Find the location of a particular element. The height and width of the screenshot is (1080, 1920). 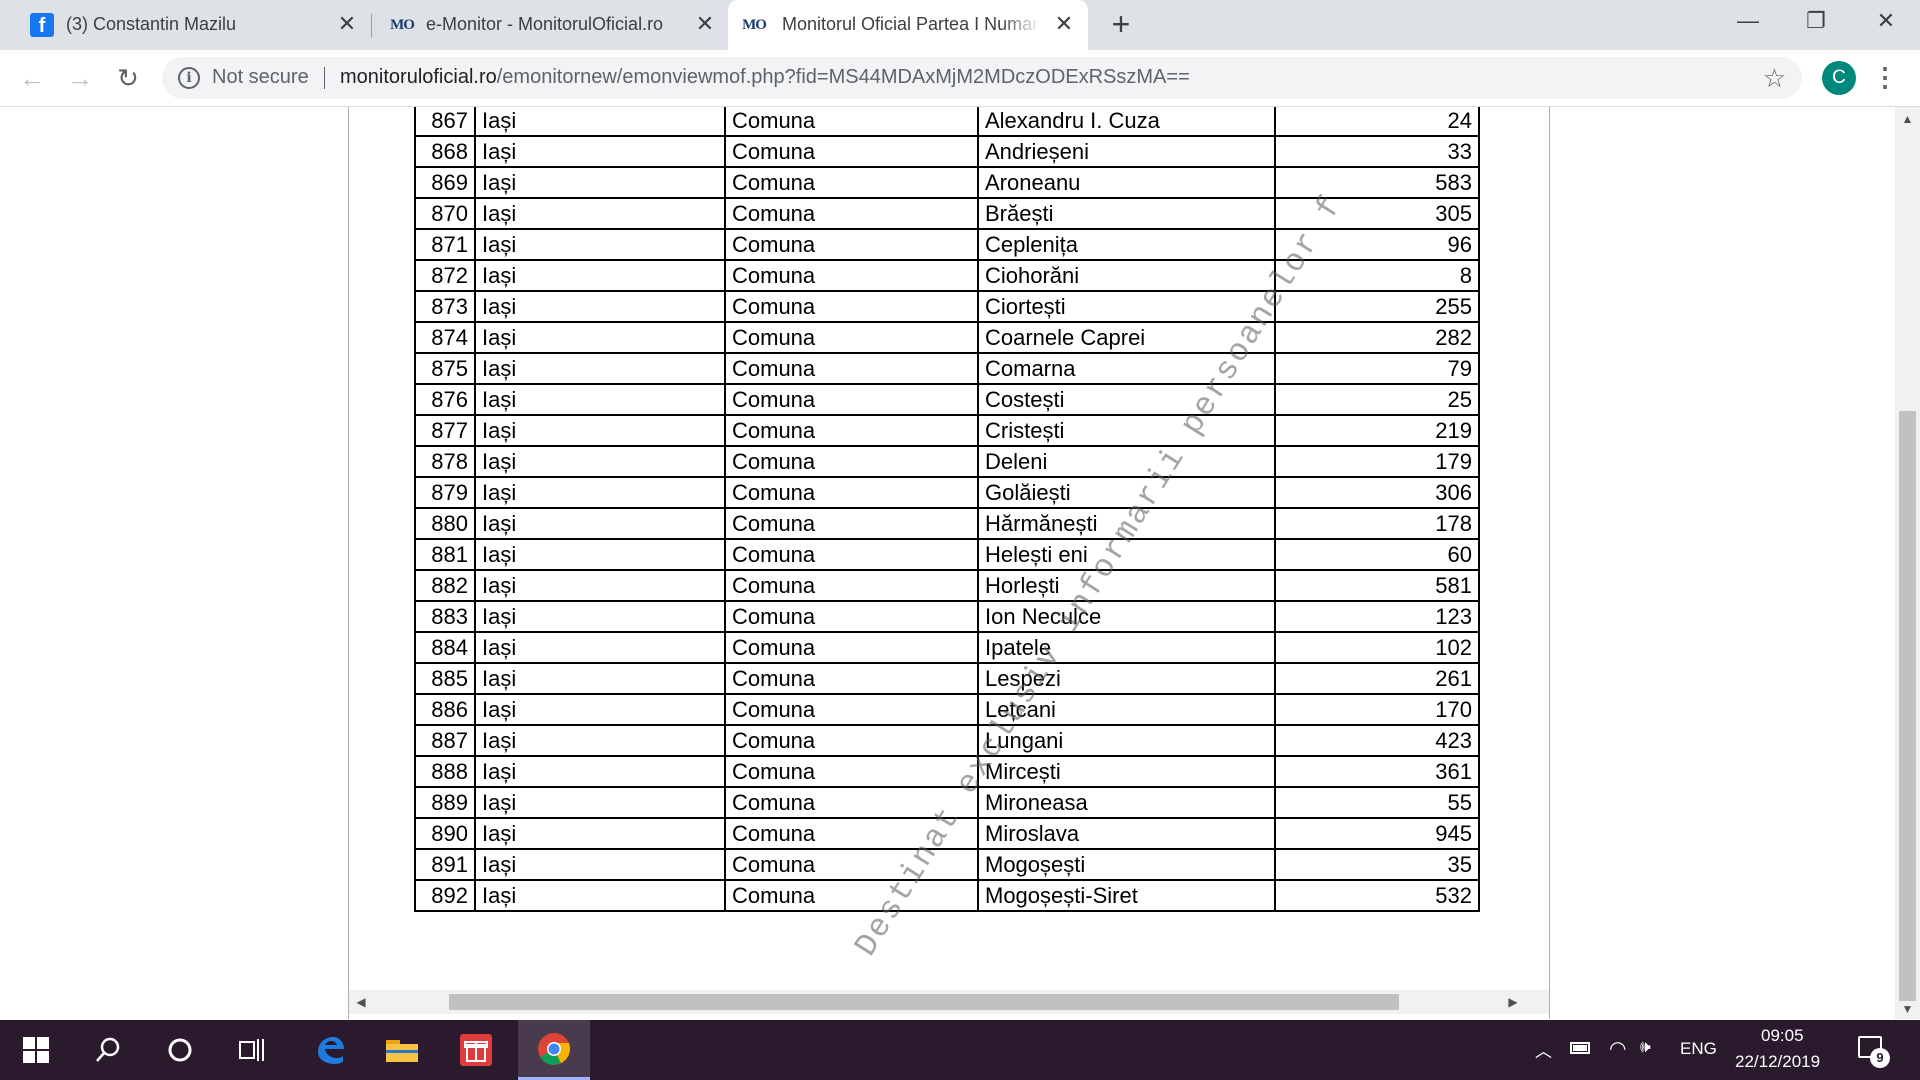

windows-start-icon is located at coordinates (36, 1050).